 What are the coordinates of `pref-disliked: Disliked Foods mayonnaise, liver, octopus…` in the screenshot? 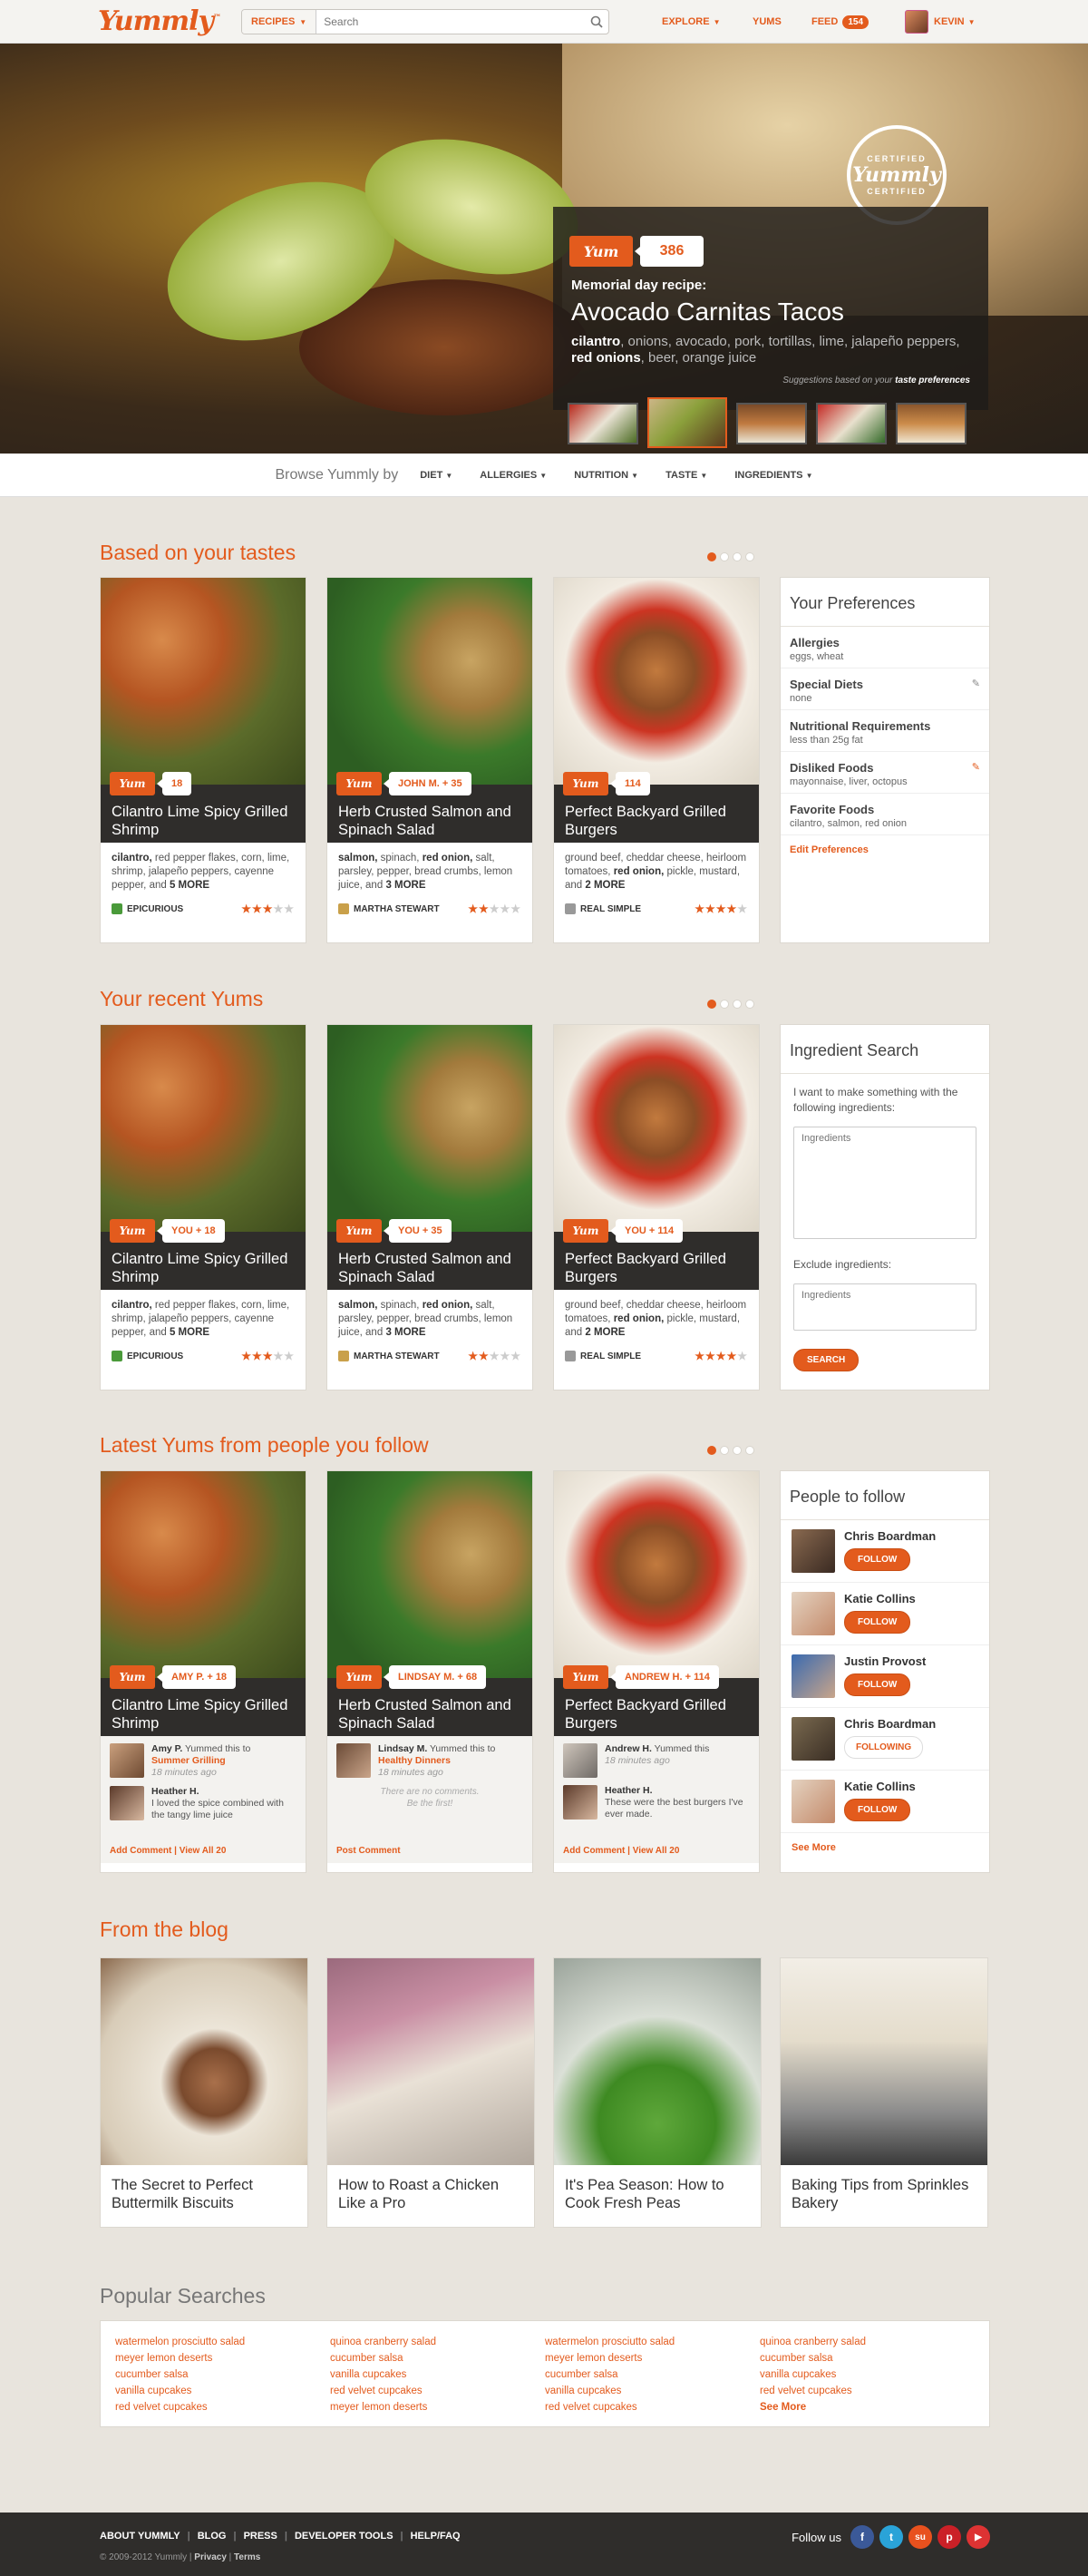 It's located at (885, 773).